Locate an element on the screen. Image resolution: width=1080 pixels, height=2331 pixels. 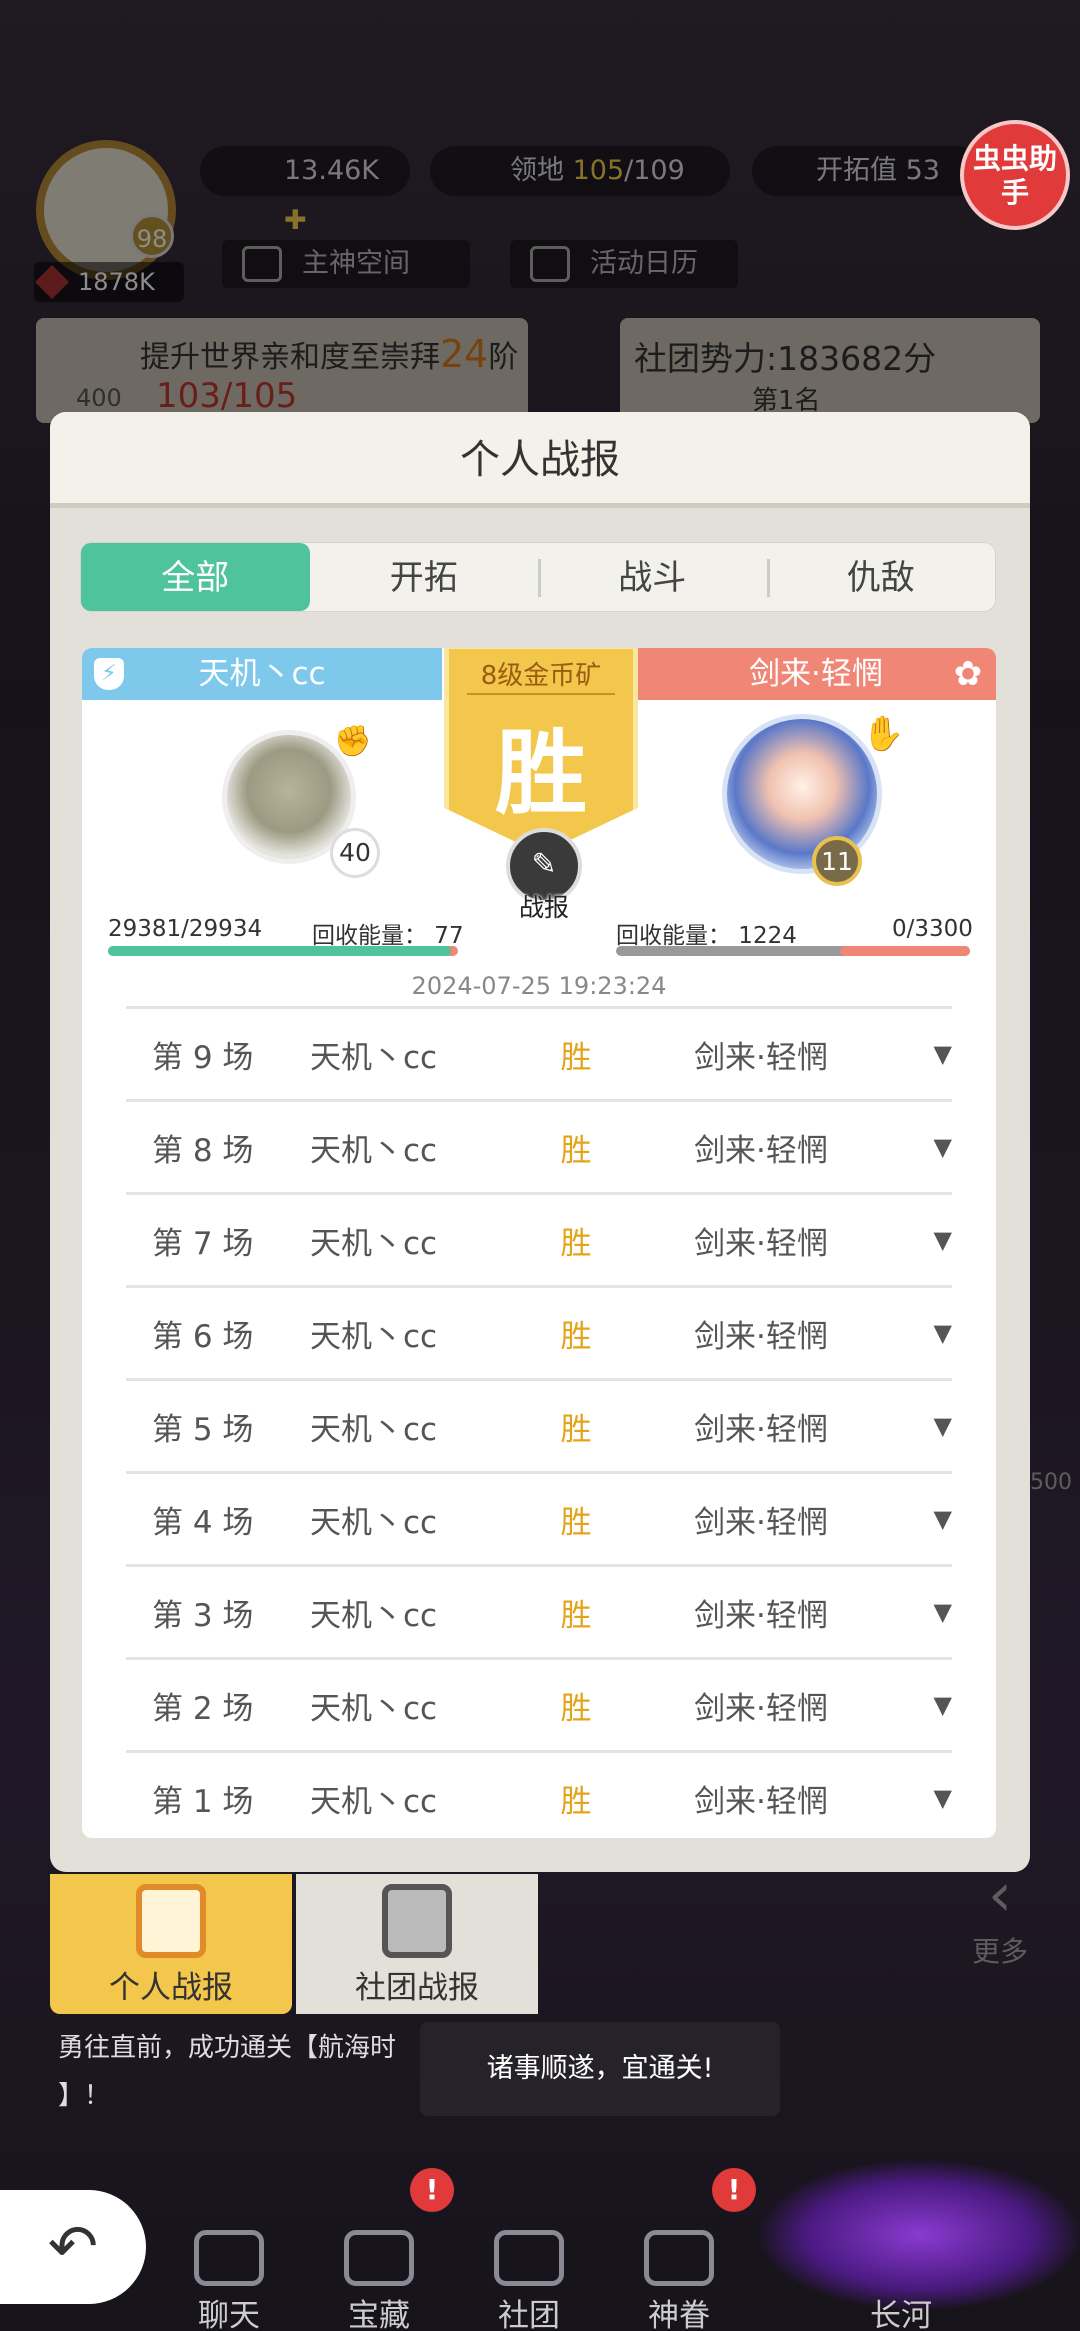
defender-hp-bar is located at coordinates (793, 951).